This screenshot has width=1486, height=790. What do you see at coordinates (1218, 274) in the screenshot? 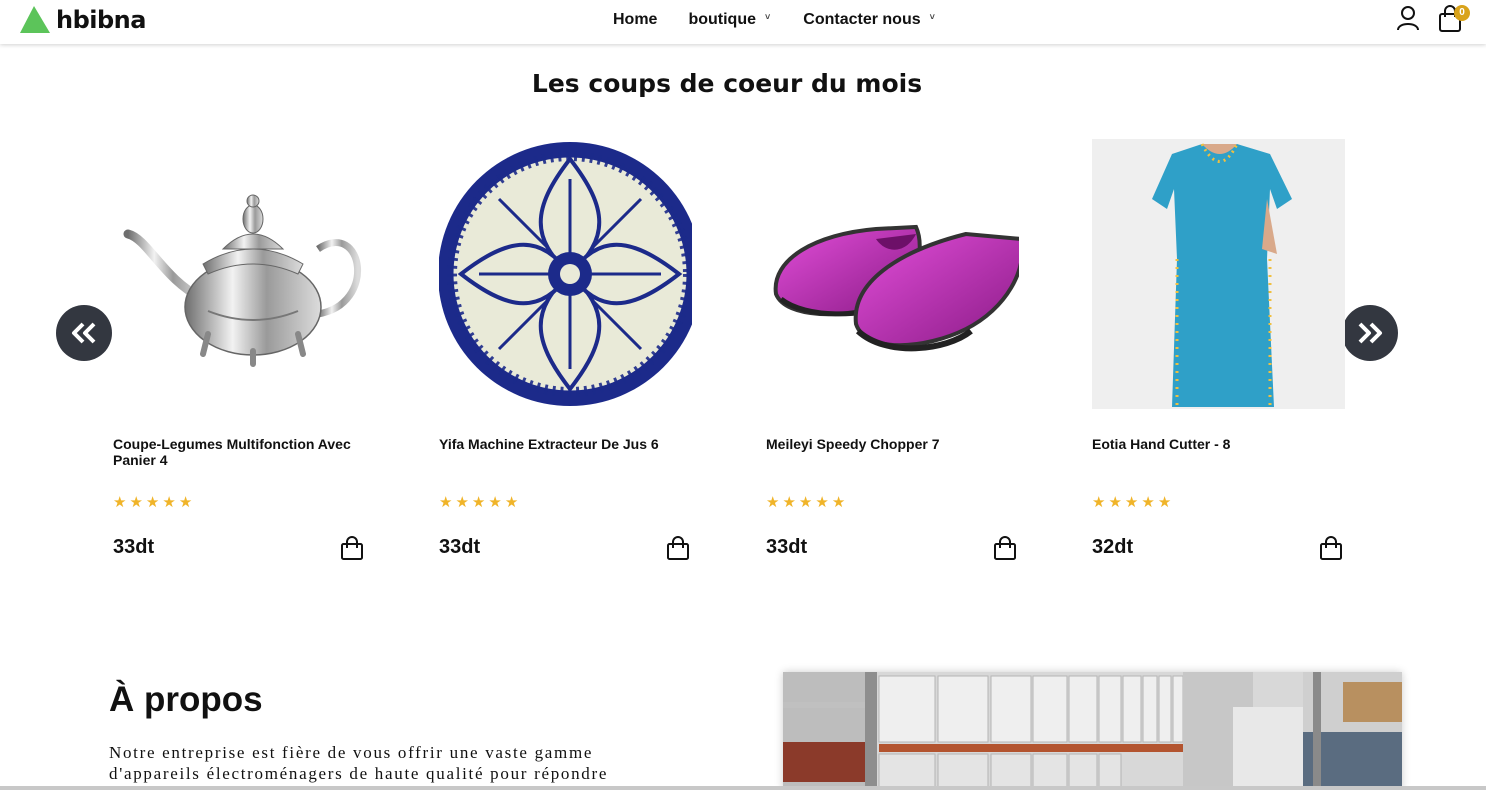
I see `product-image-dress` at bounding box center [1218, 274].